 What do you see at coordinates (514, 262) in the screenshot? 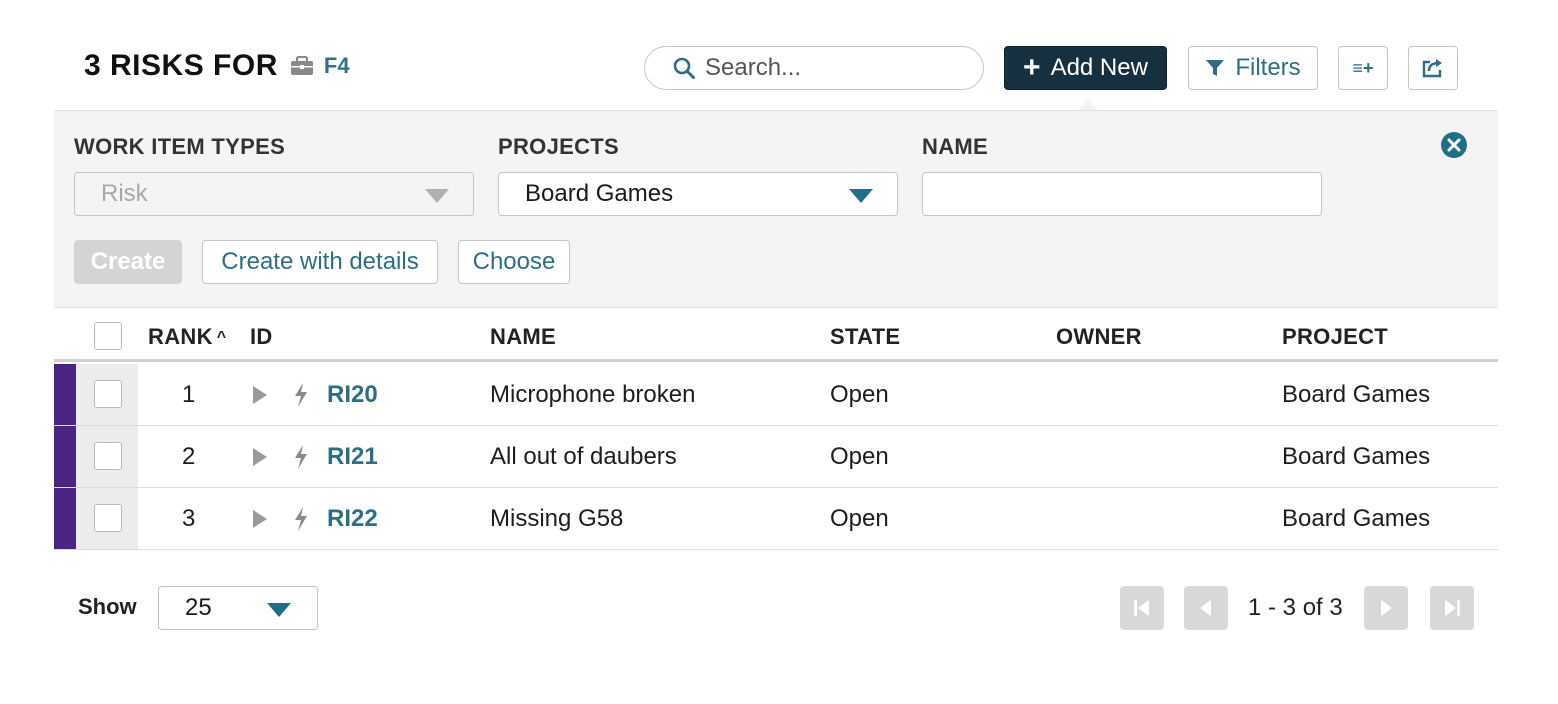
I see `choose-button: Choose` at bounding box center [514, 262].